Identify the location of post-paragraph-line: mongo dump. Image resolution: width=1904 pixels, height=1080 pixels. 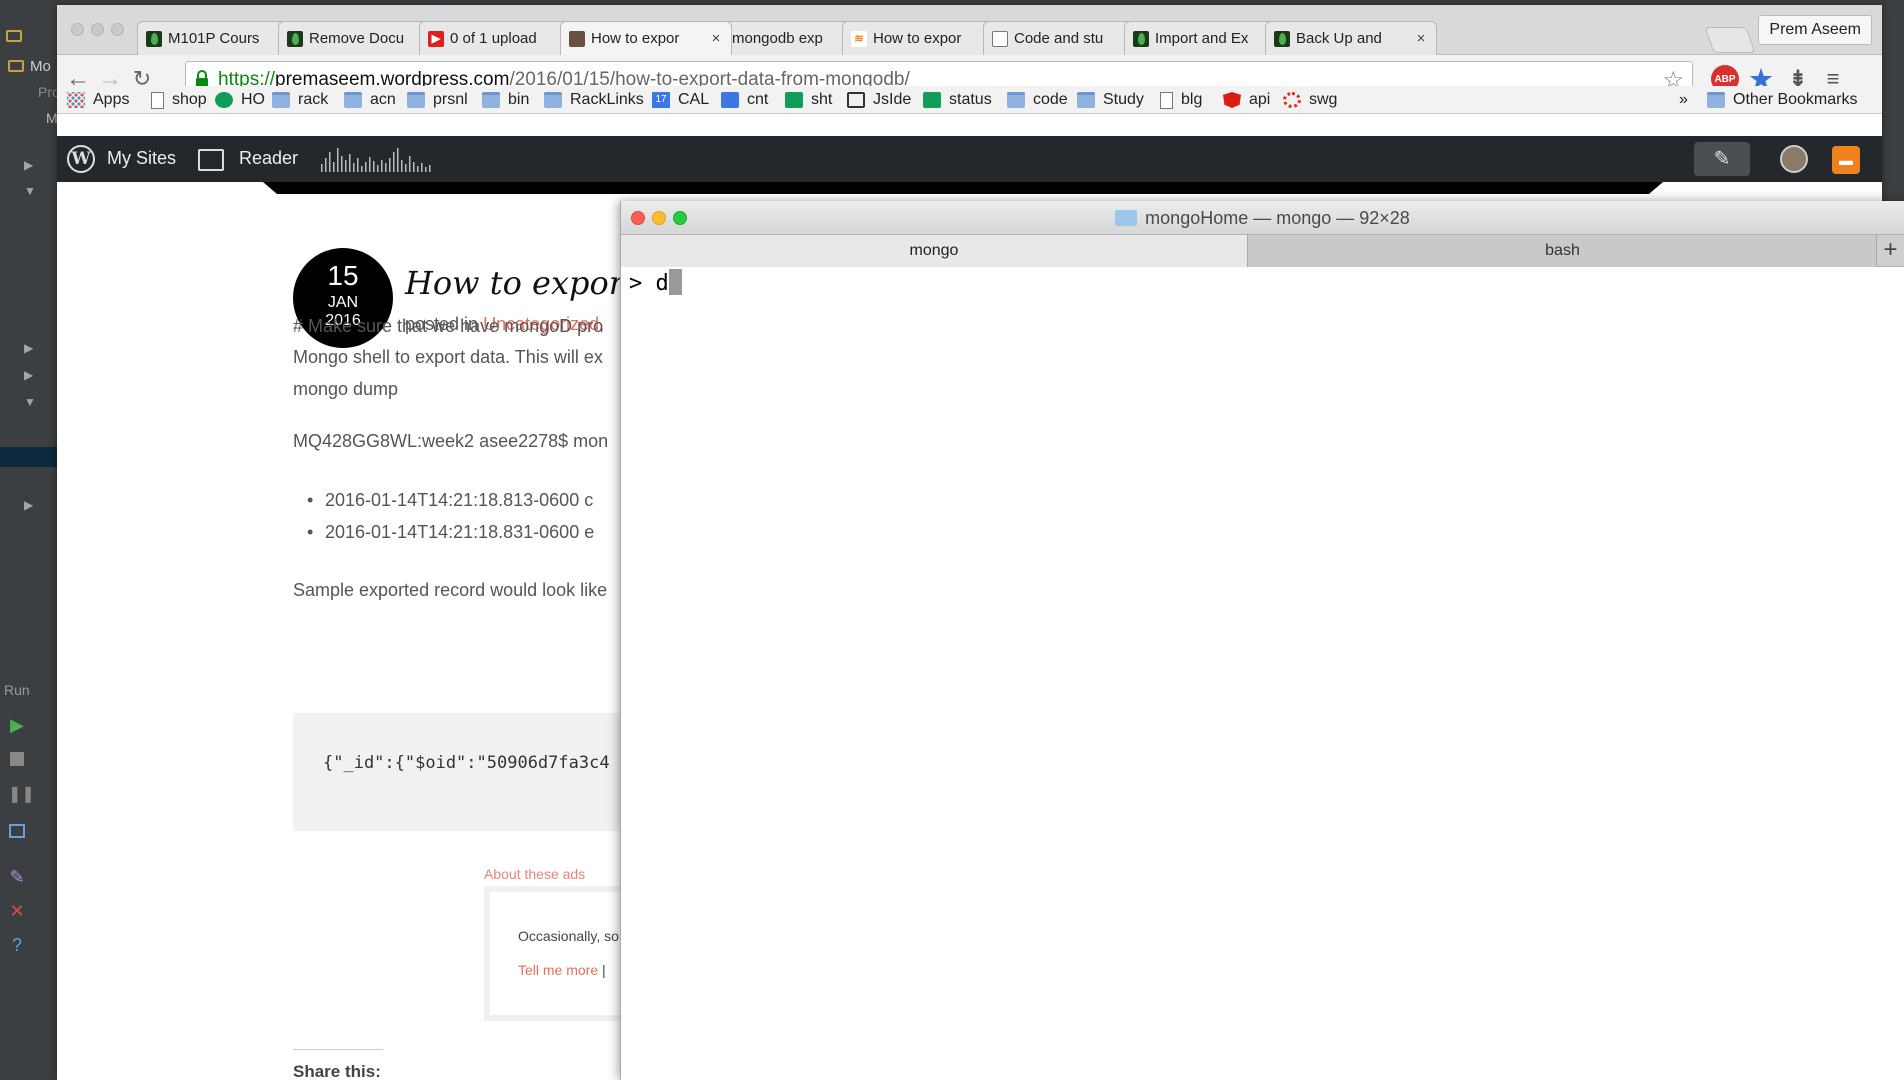
(346, 389).